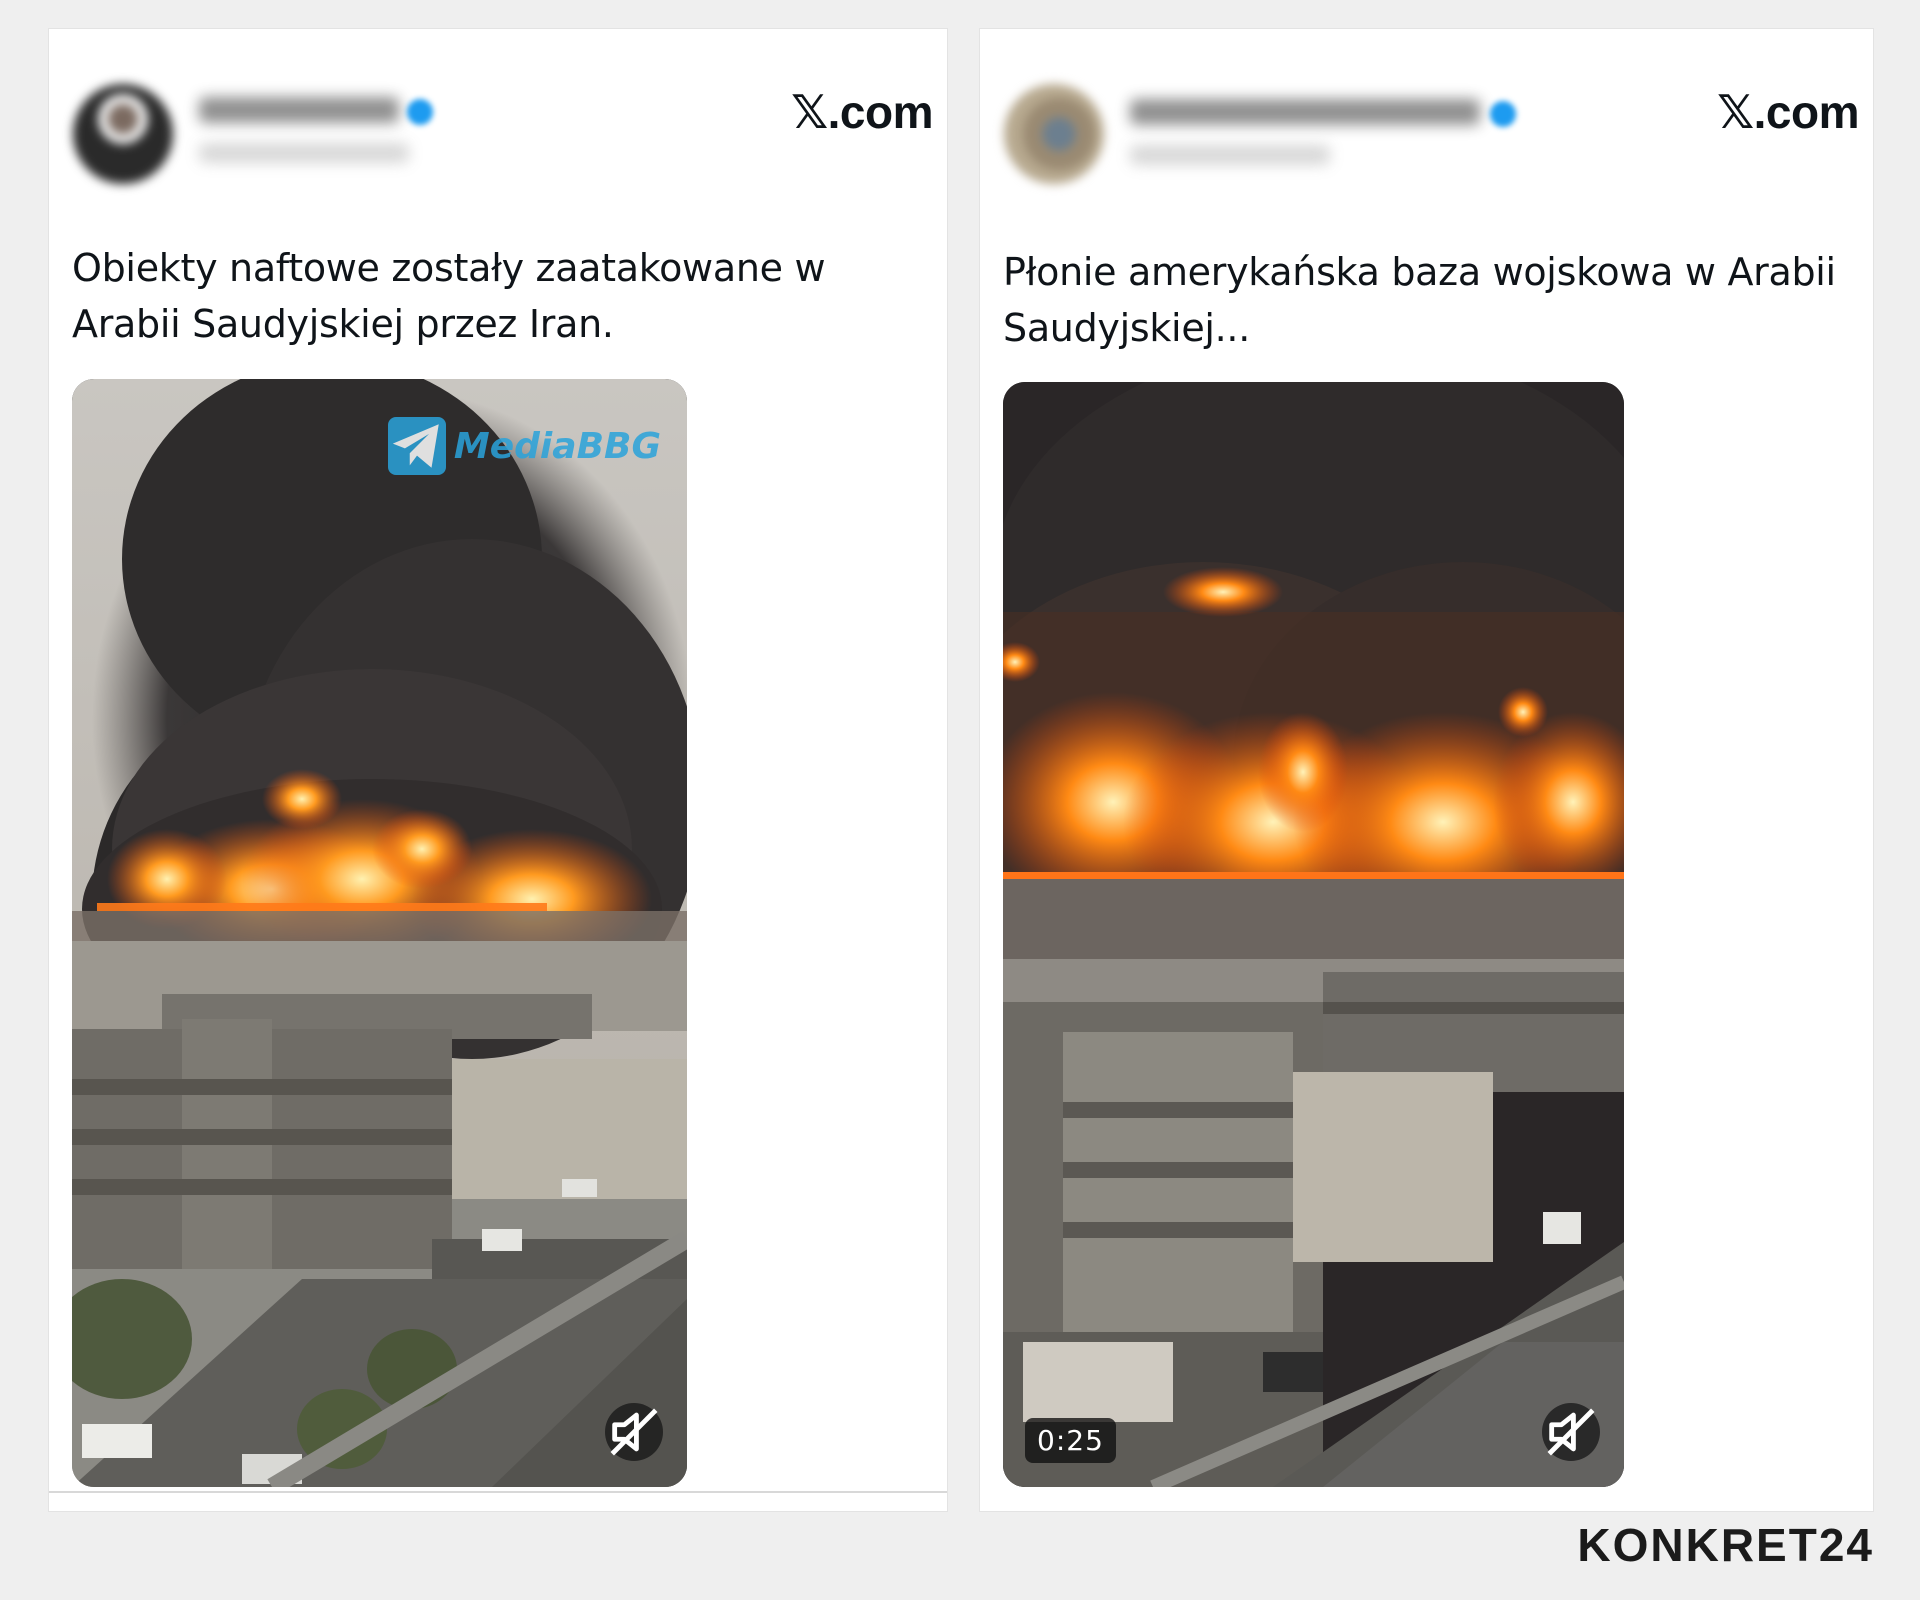  I want to click on mediabbg-watermark: MediaBBG, so click(524, 446).